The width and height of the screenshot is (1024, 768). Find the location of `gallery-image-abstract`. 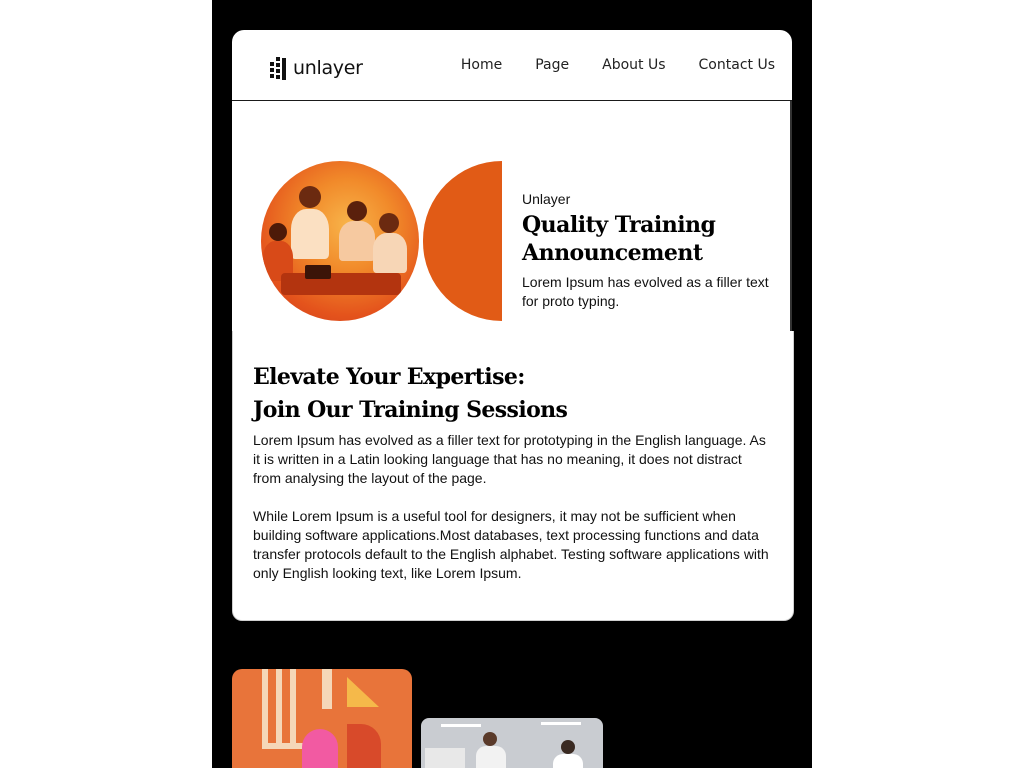

gallery-image-abstract is located at coordinates (322, 718).